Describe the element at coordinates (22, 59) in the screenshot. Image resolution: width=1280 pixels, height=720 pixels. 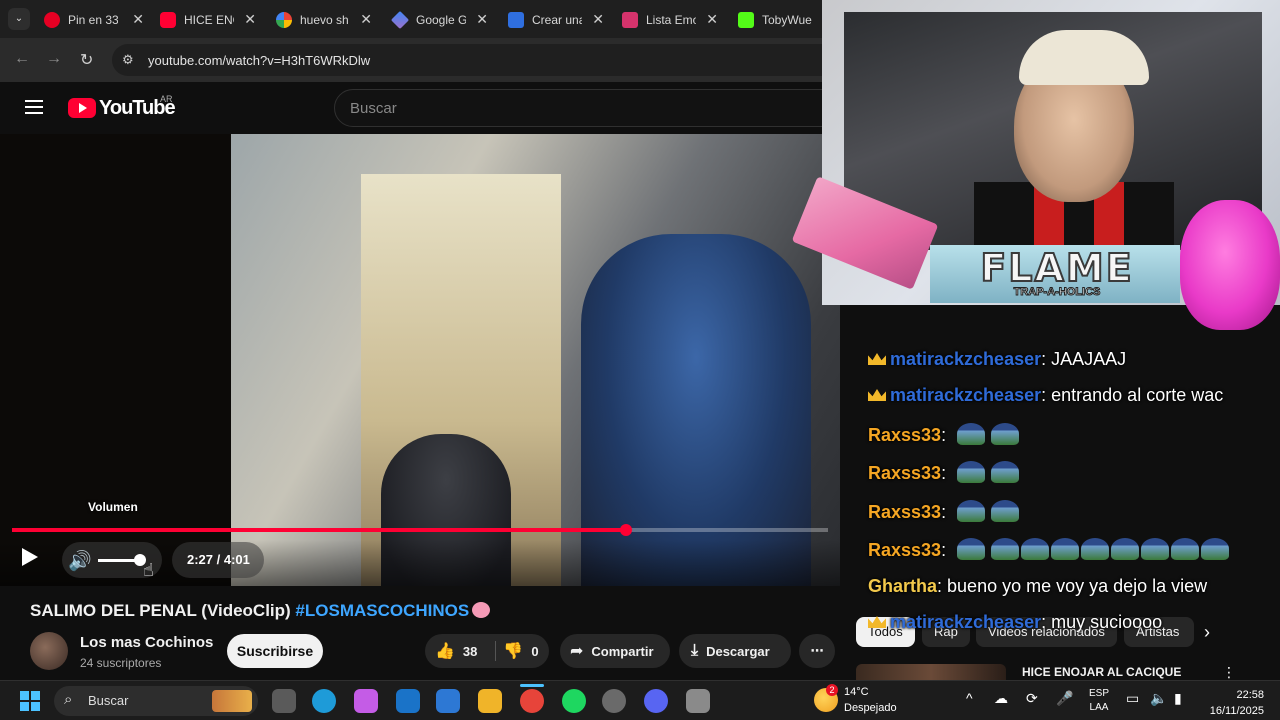
I see `back-arrow-icon: ←` at that location.